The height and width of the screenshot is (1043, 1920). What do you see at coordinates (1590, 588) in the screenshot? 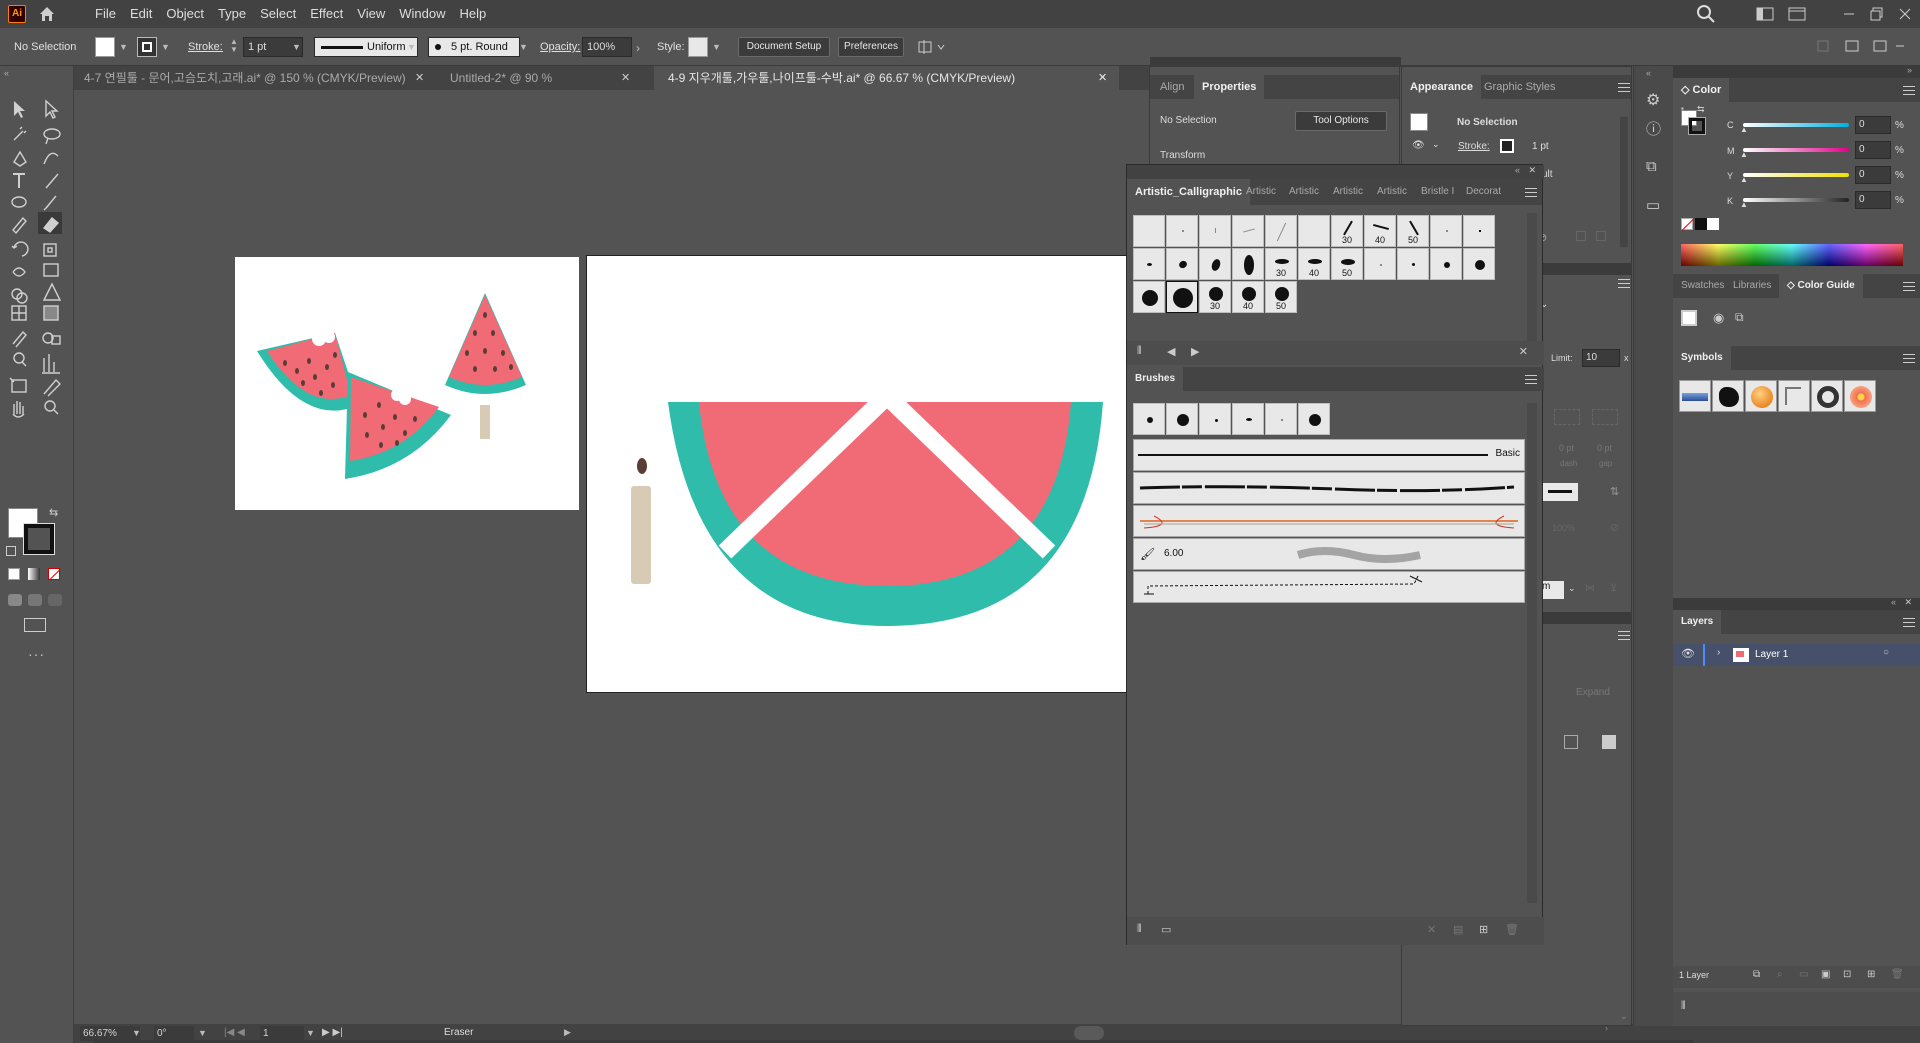
I see `flip-icon: ⋈` at bounding box center [1590, 588].